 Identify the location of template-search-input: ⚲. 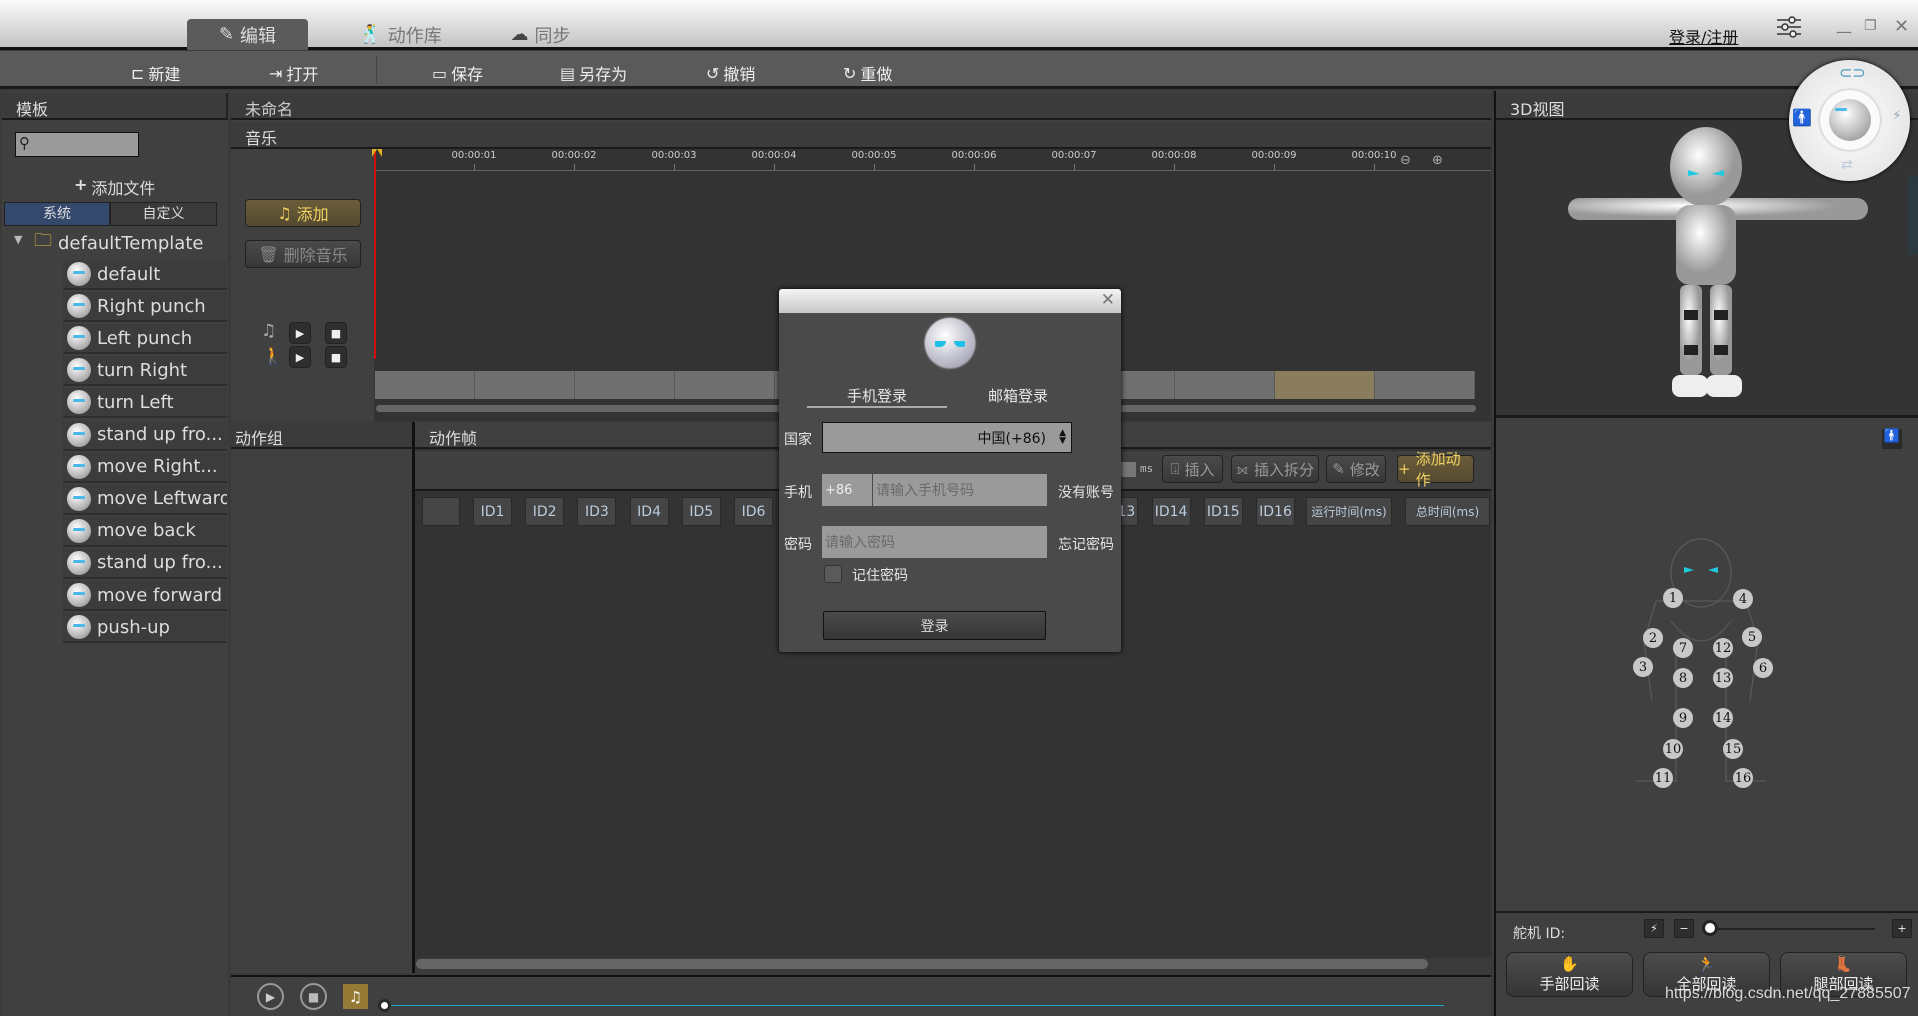
(77, 144).